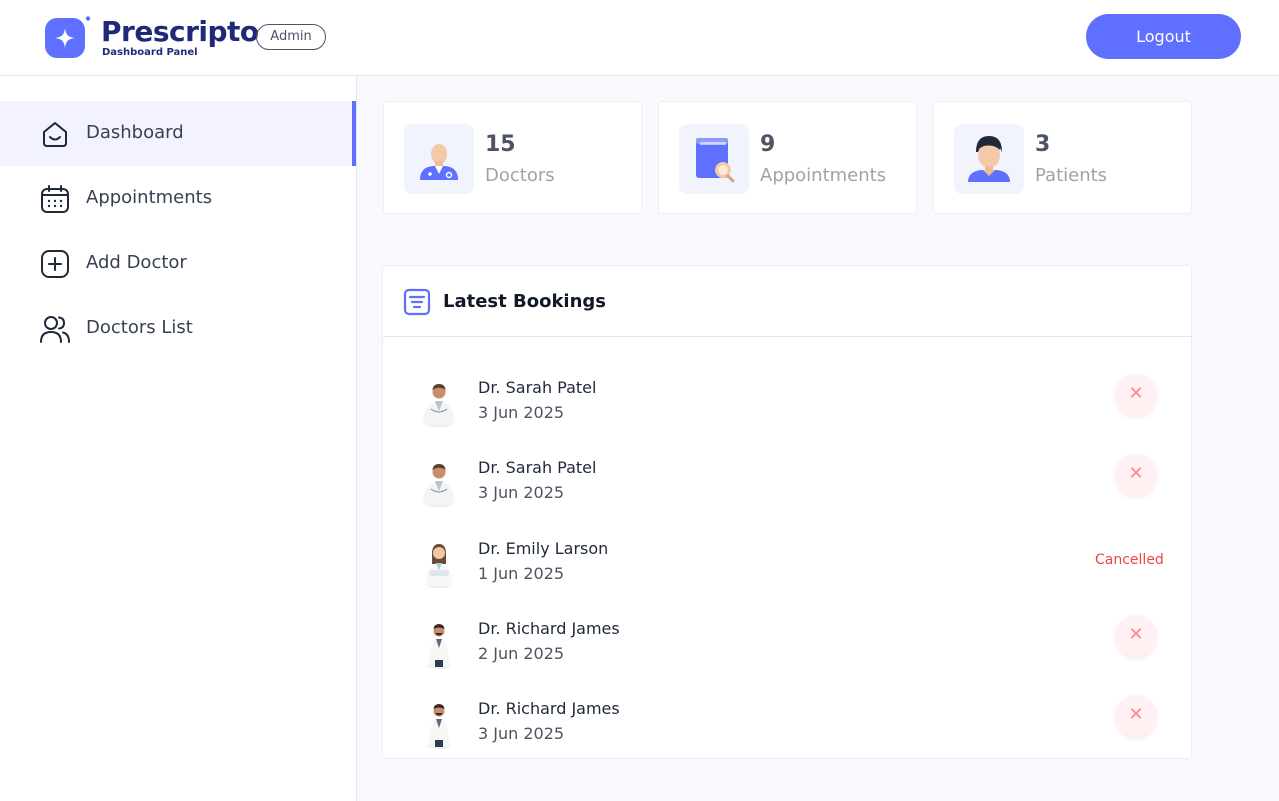  I want to click on stat-value: 15, so click(500, 144).